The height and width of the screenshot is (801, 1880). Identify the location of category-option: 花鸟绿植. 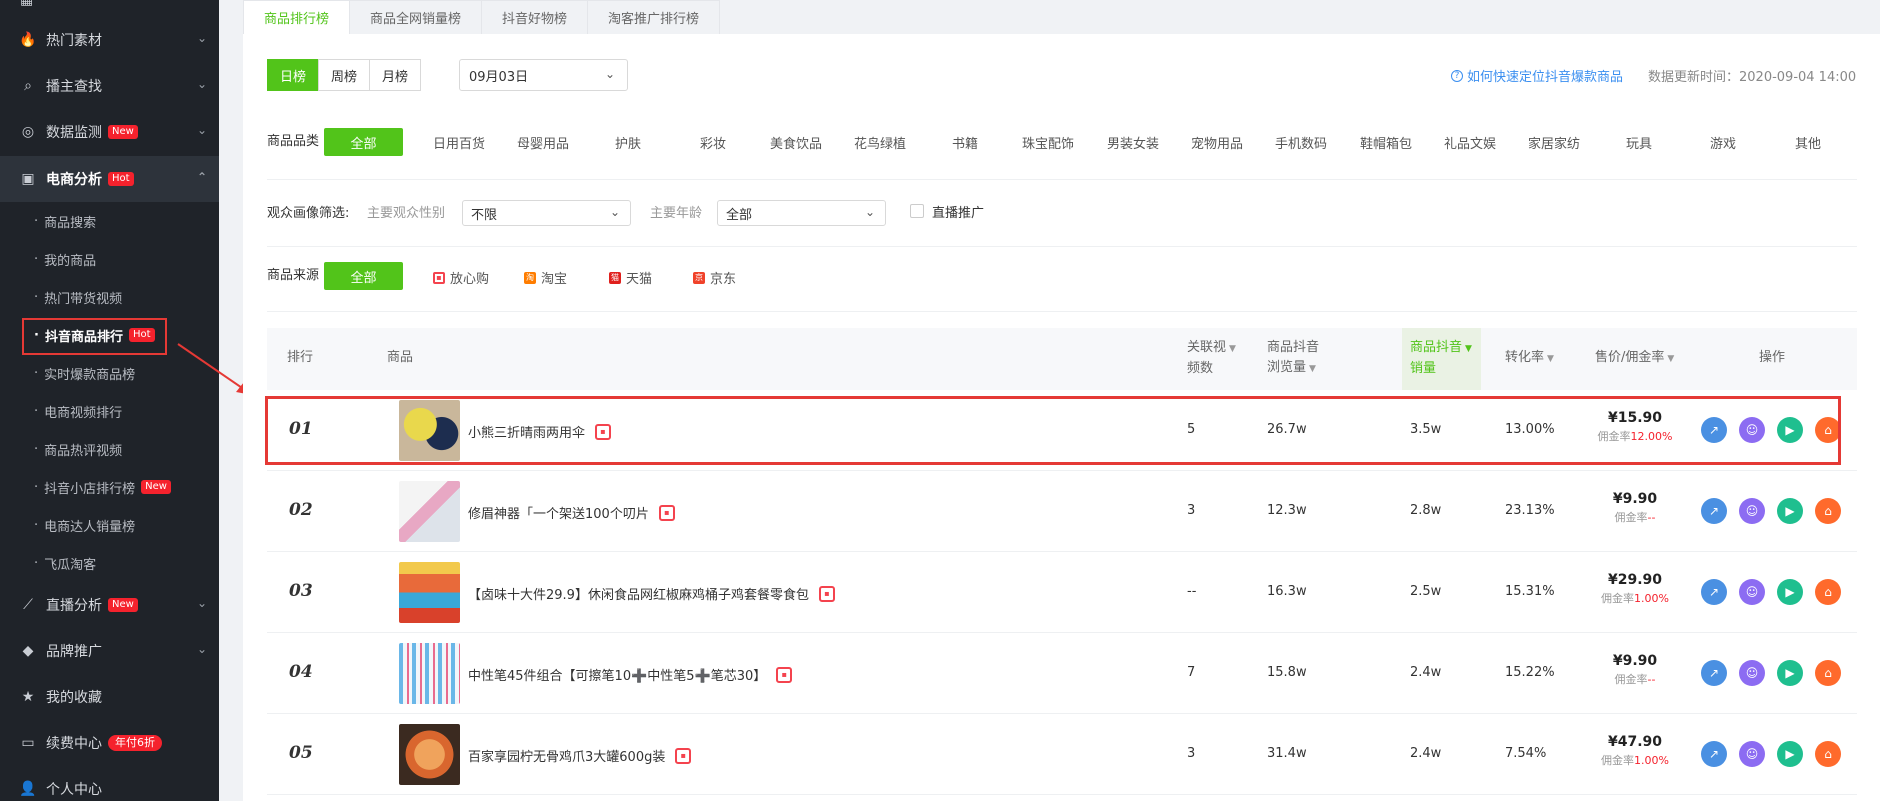
(880, 142).